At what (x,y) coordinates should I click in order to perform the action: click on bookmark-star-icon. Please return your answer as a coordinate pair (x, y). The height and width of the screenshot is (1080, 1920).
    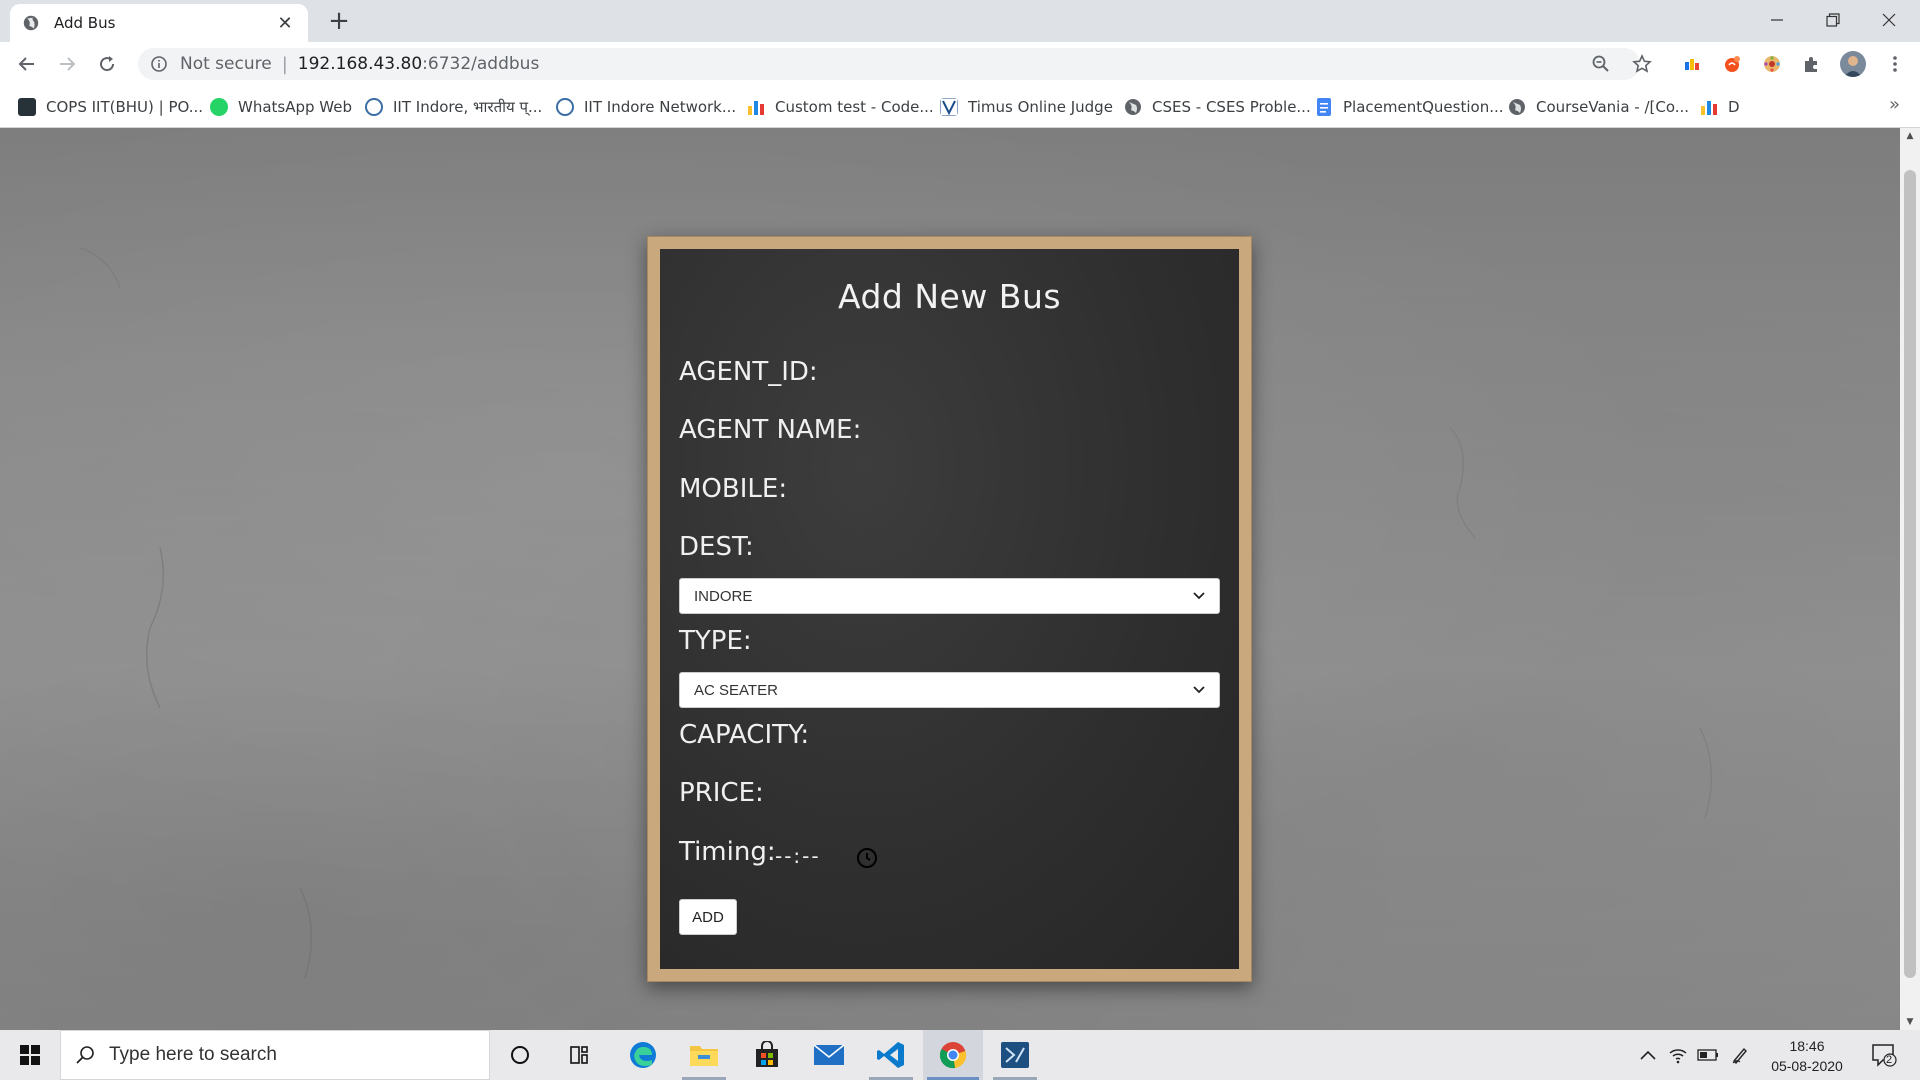
    Looking at the image, I should click on (1642, 64).